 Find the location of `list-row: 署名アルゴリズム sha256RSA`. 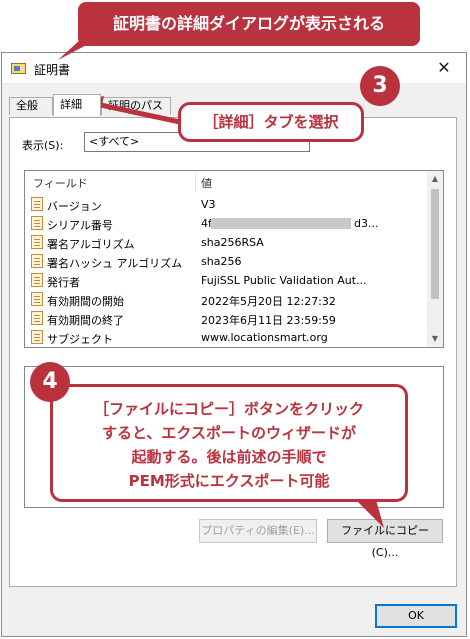

list-row: 署名アルゴリズム sha256RSA is located at coordinates (227, 242).